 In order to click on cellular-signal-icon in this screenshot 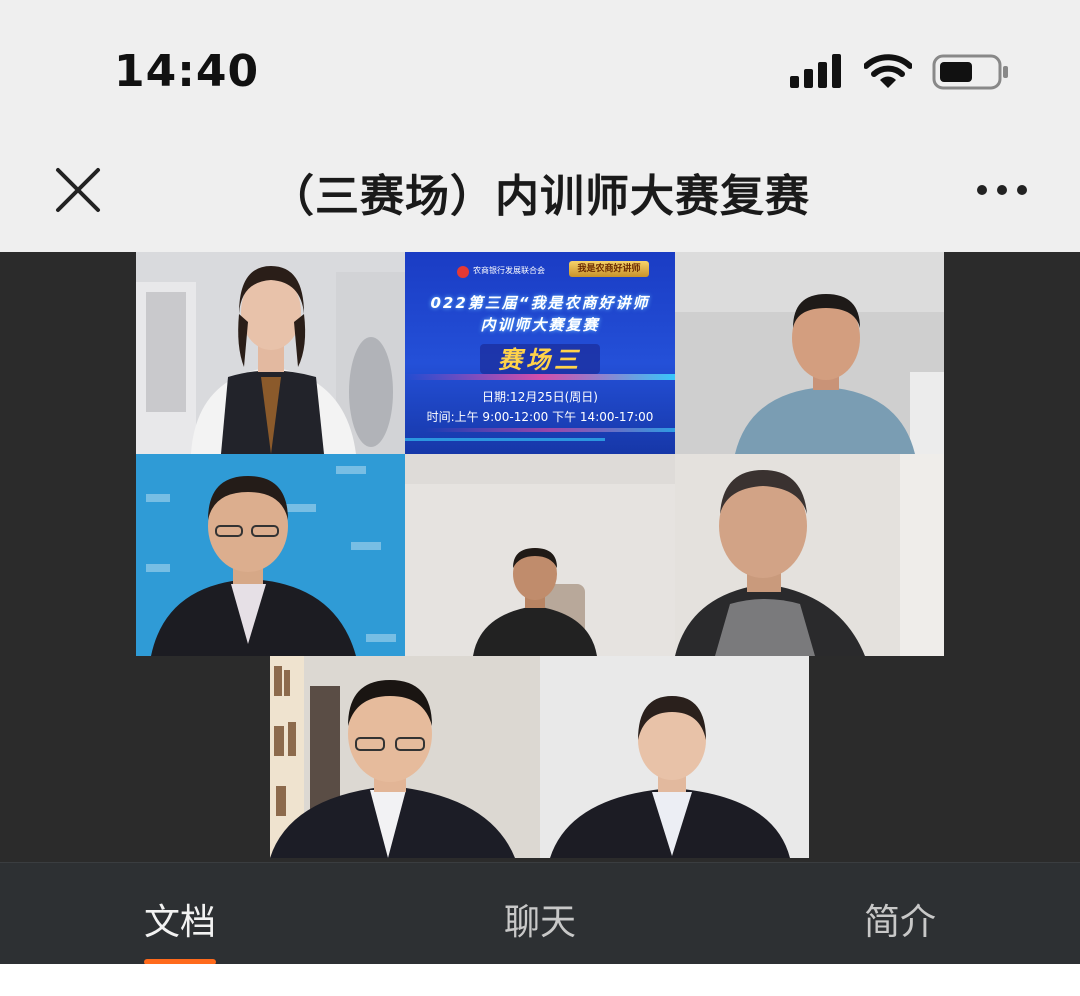, I will do `click(815, 71)`.